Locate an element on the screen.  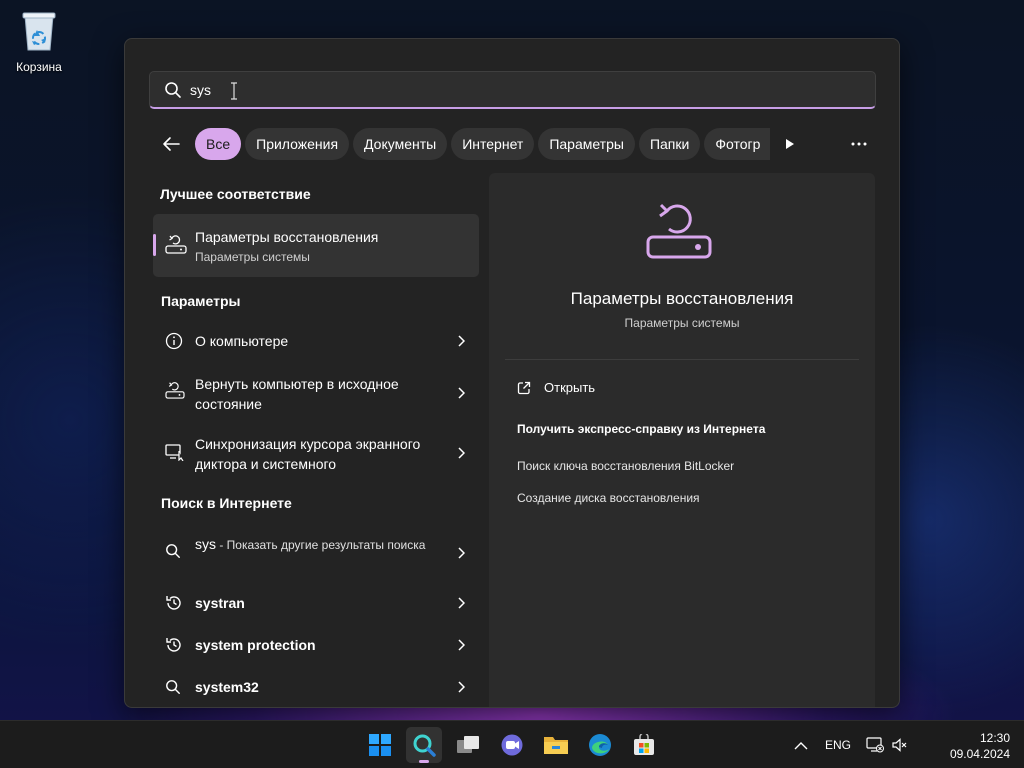
clock-time: 12:30 is located at coordinates (994, 738).